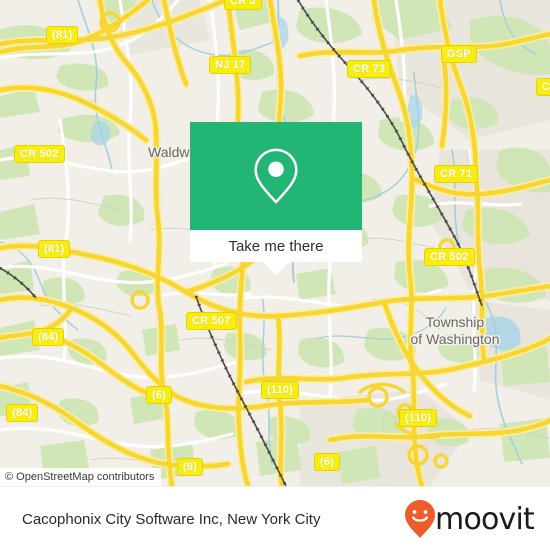  I want to click on map-attribution: © OpenStreetMap contributors, so click(81, 477).